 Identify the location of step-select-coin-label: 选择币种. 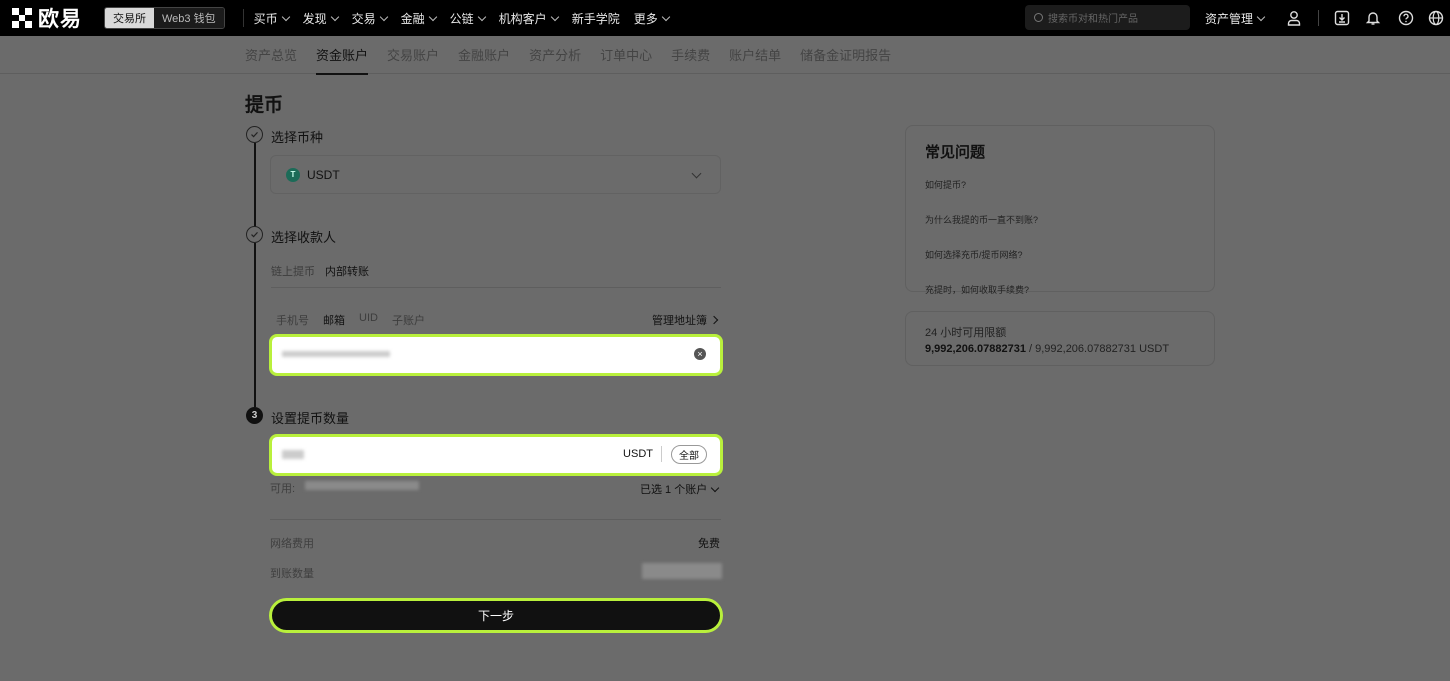
(297, 137).